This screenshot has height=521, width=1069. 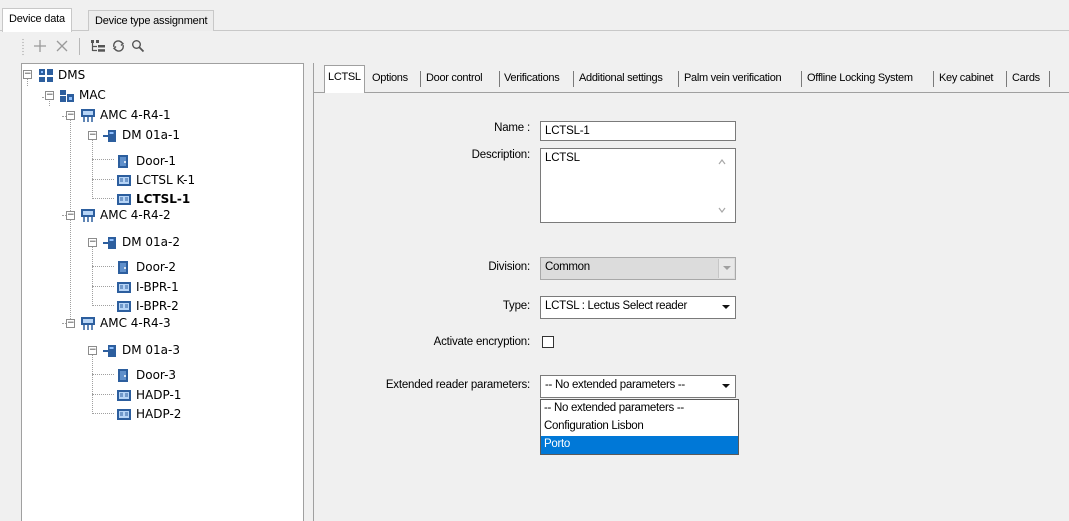 I want to click on tree-node-door-3: Door-3, so click(x=146, y=375).